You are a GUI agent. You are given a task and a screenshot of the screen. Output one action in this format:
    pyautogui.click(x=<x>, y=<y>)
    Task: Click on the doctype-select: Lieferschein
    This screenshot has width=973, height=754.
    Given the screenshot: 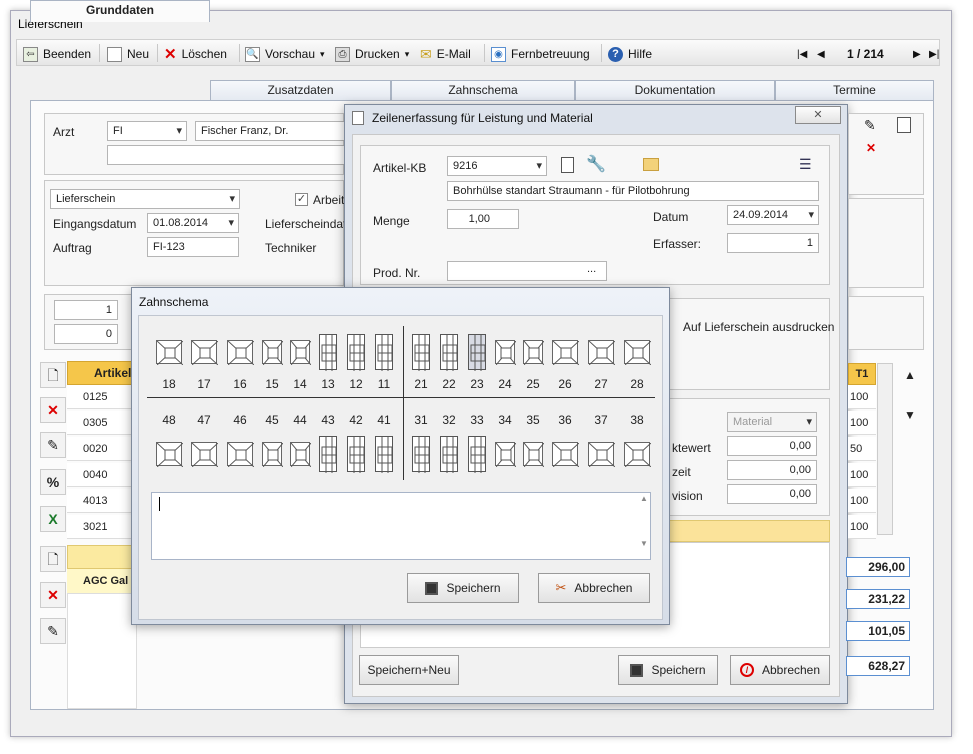 What is the action you would take?
    pyautogui.click(x=145, y=199)
    